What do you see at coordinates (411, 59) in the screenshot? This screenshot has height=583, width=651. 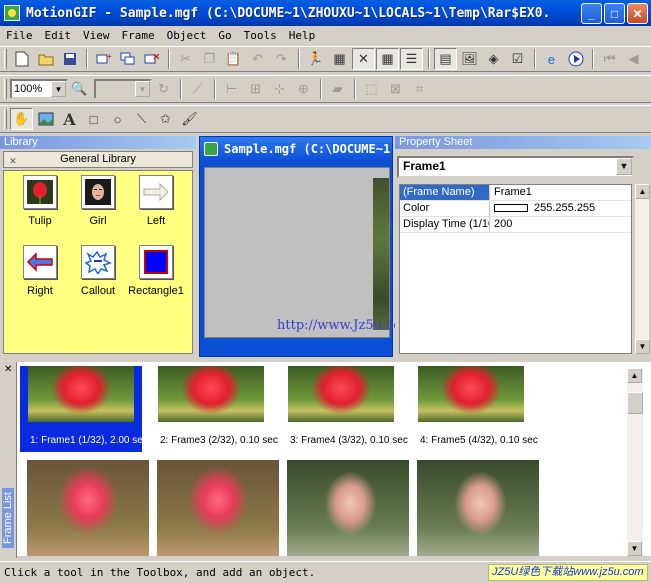 I see `list-view-icon: ☰` at bounding box center [411, 59].